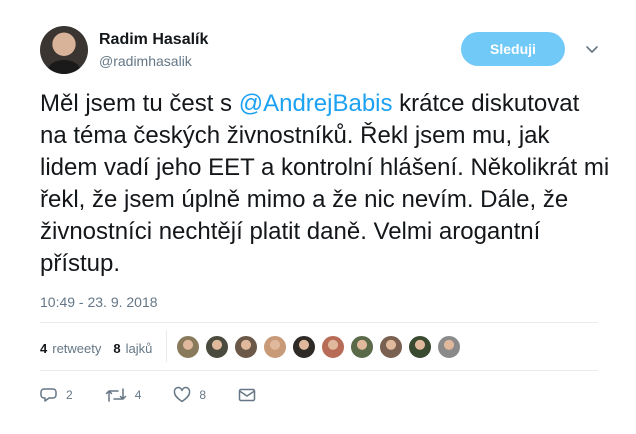 The width and height of the screenshot is (636, 434). I want to click on likes-stat: 8 lajků, so click(132, 348).